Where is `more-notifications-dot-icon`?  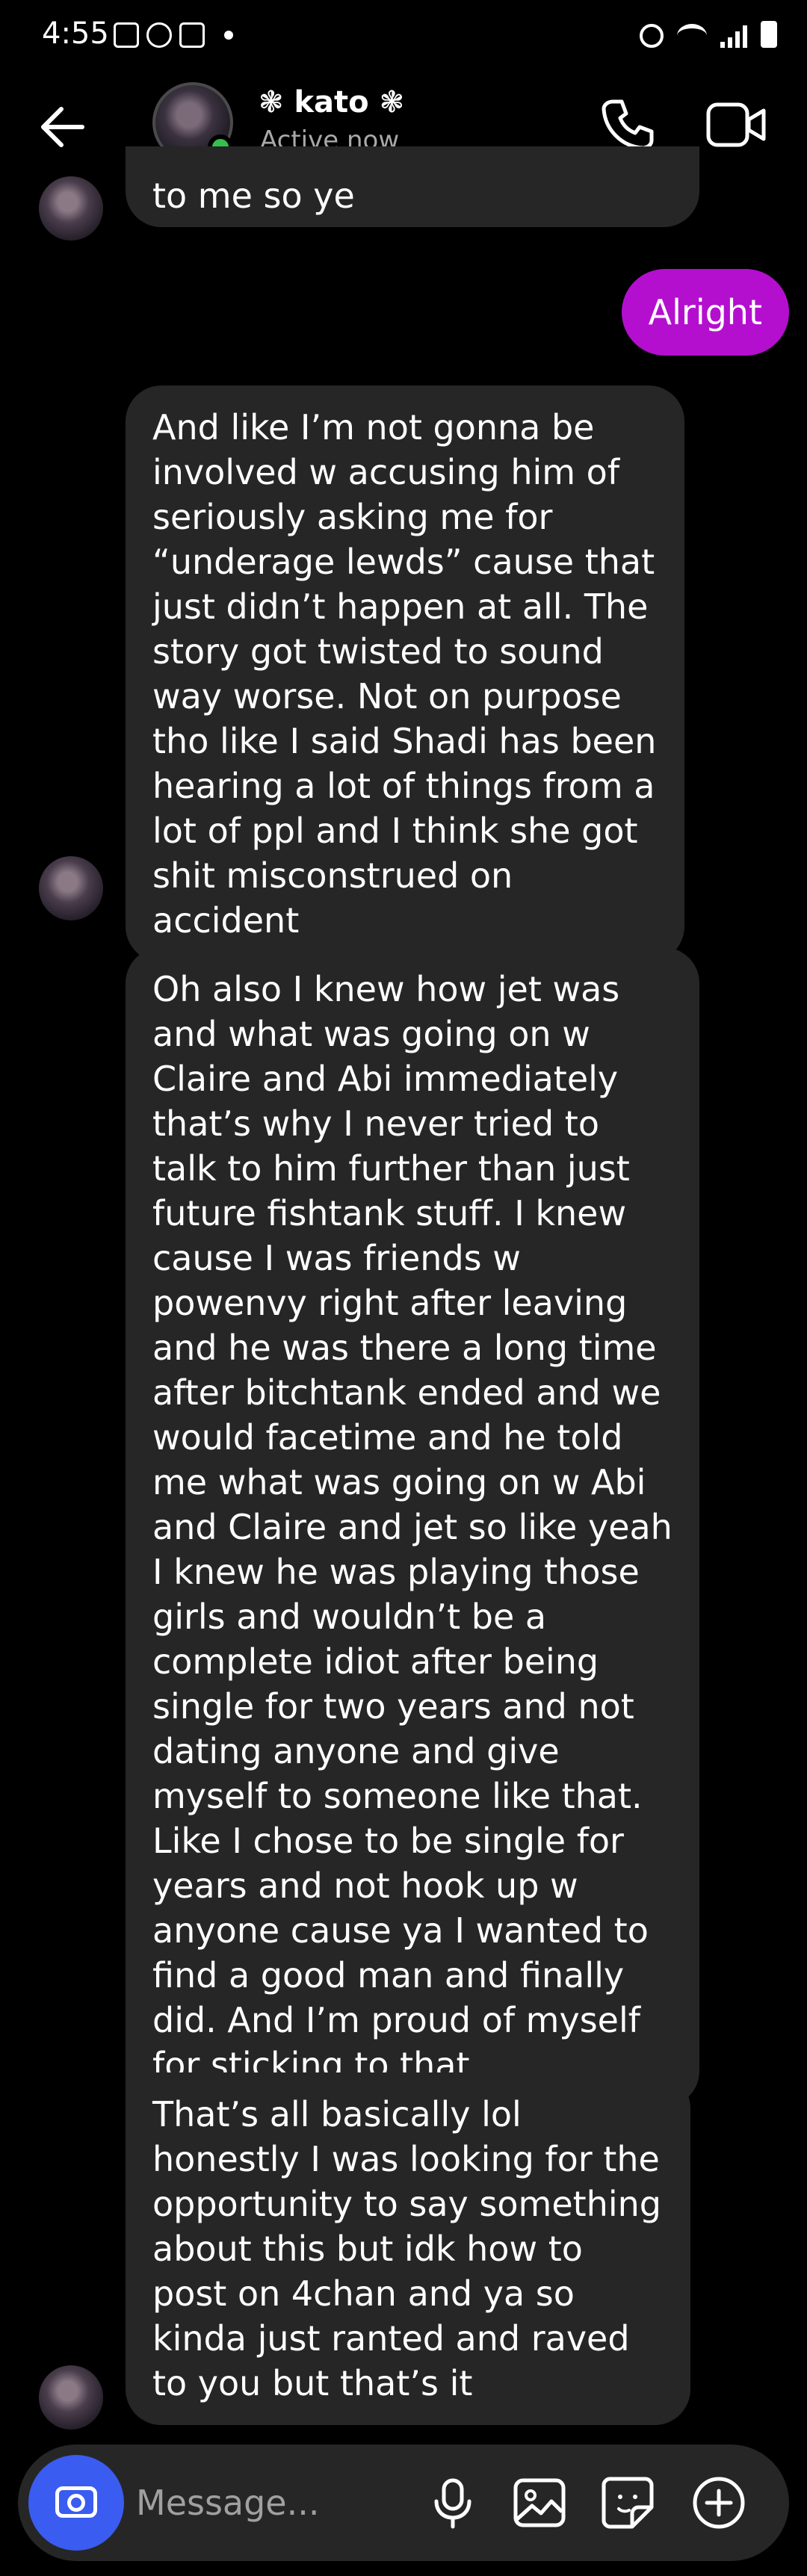
more-notifications-dot-icon is located at coordinates (229, 35).